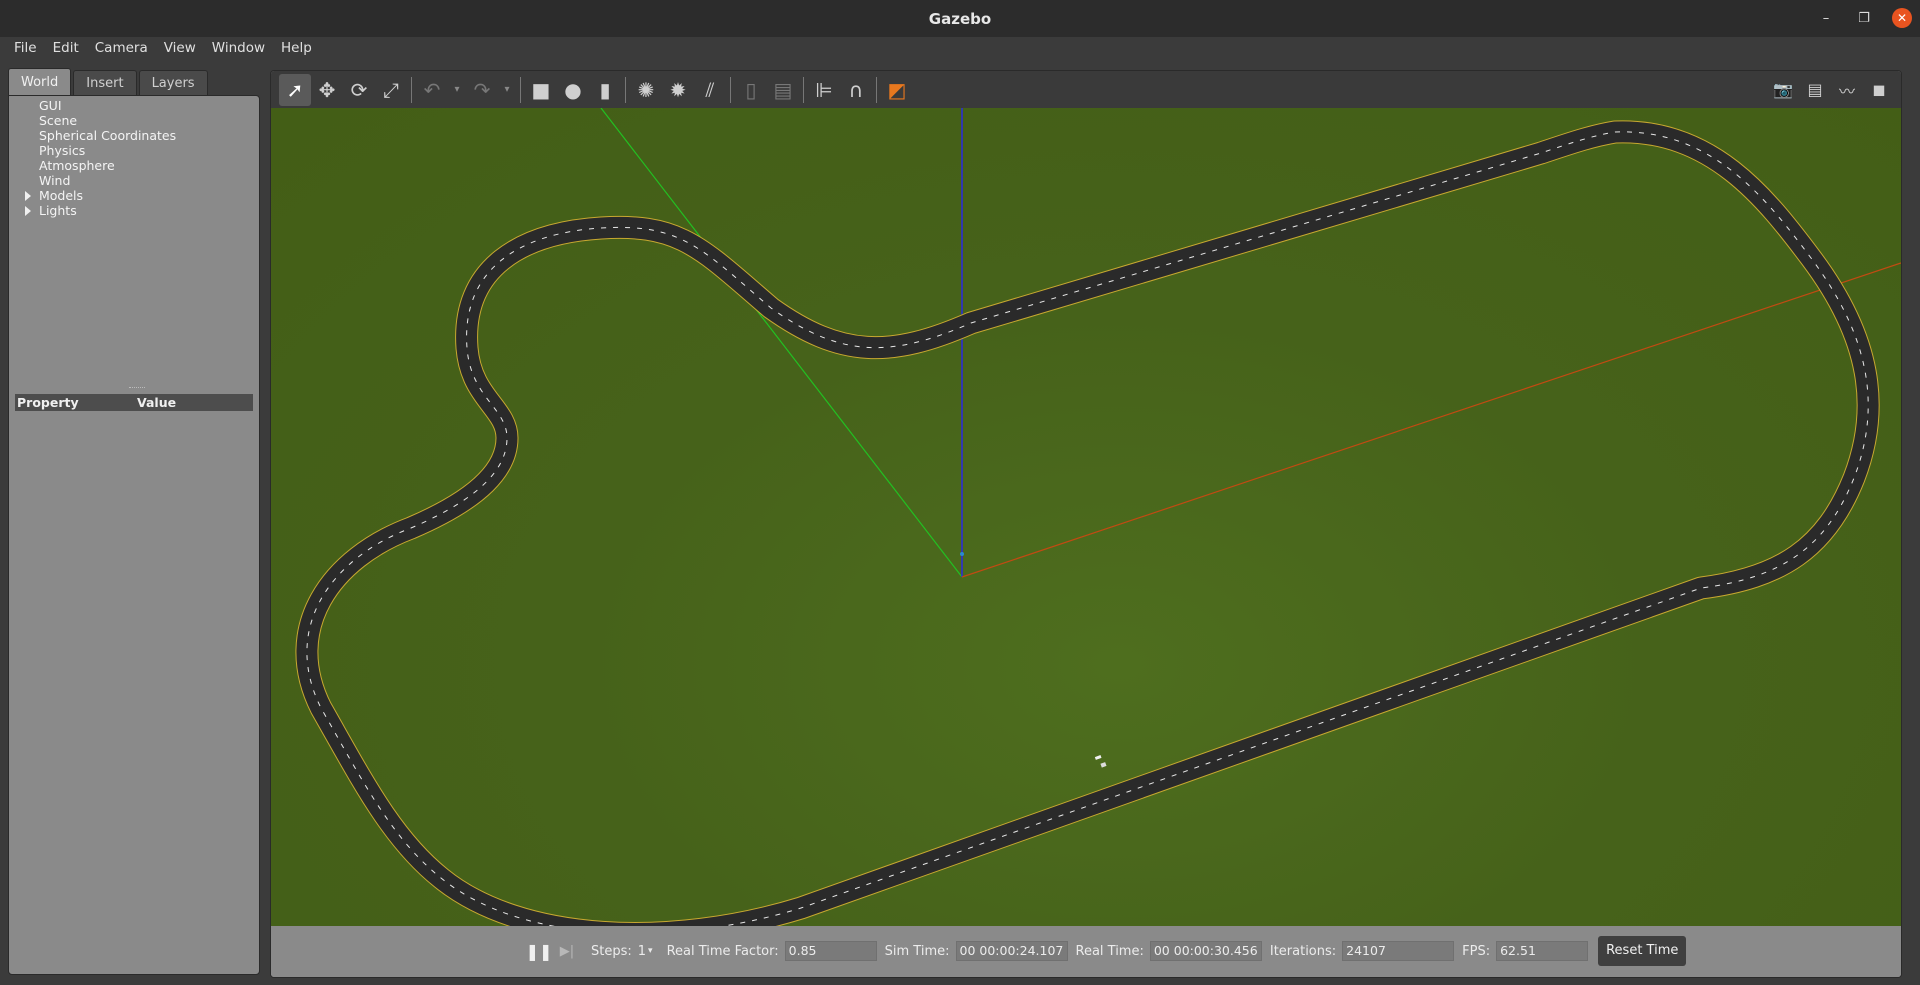  I want to click on sphere-shape-button: ●, so click(573, 90).